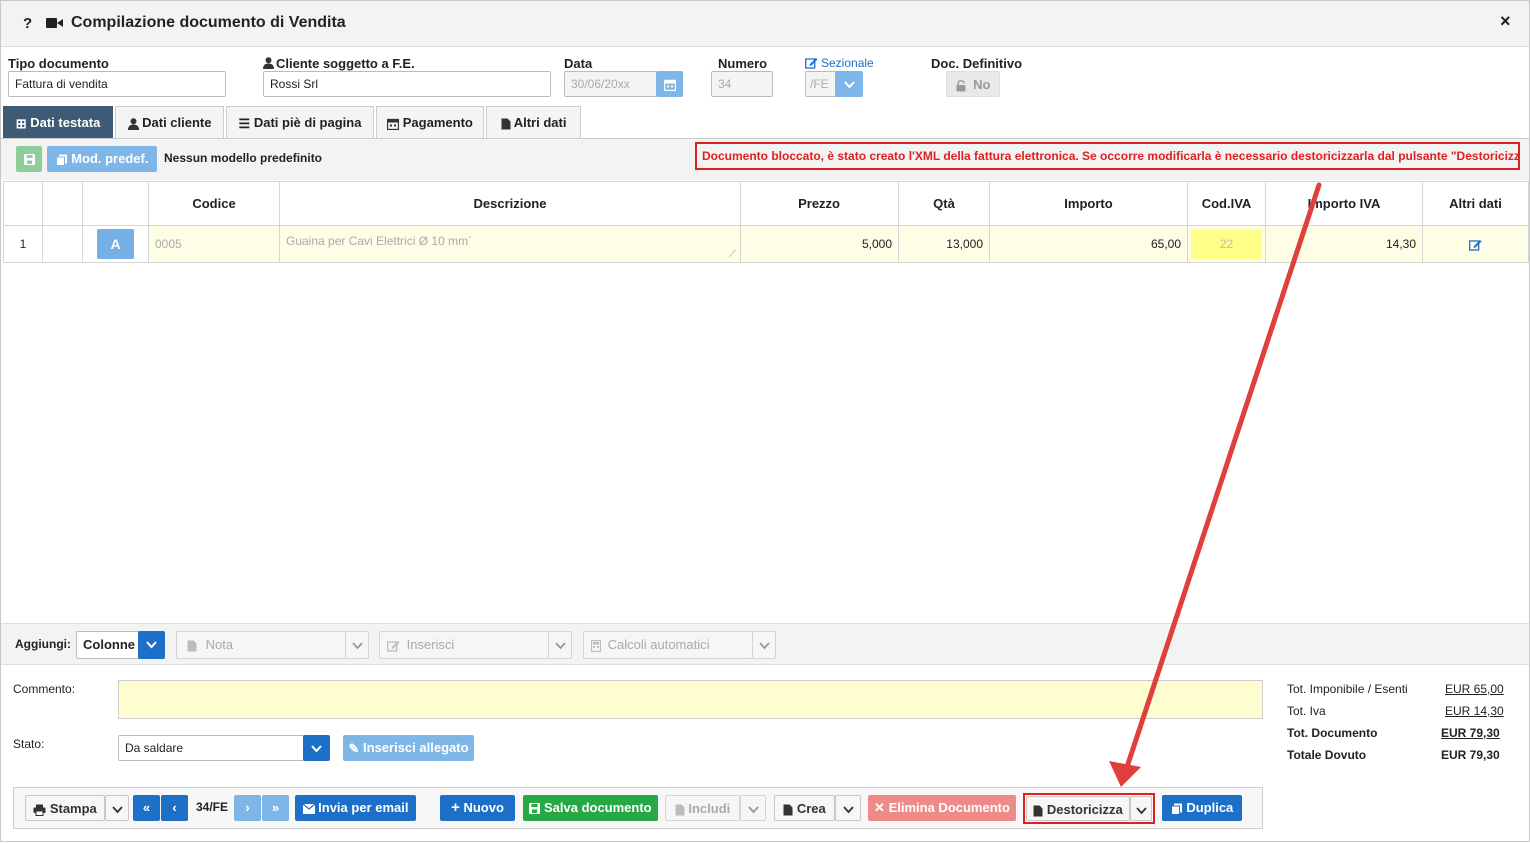  I want to click on annotation-arrow, so click(1215, 484).